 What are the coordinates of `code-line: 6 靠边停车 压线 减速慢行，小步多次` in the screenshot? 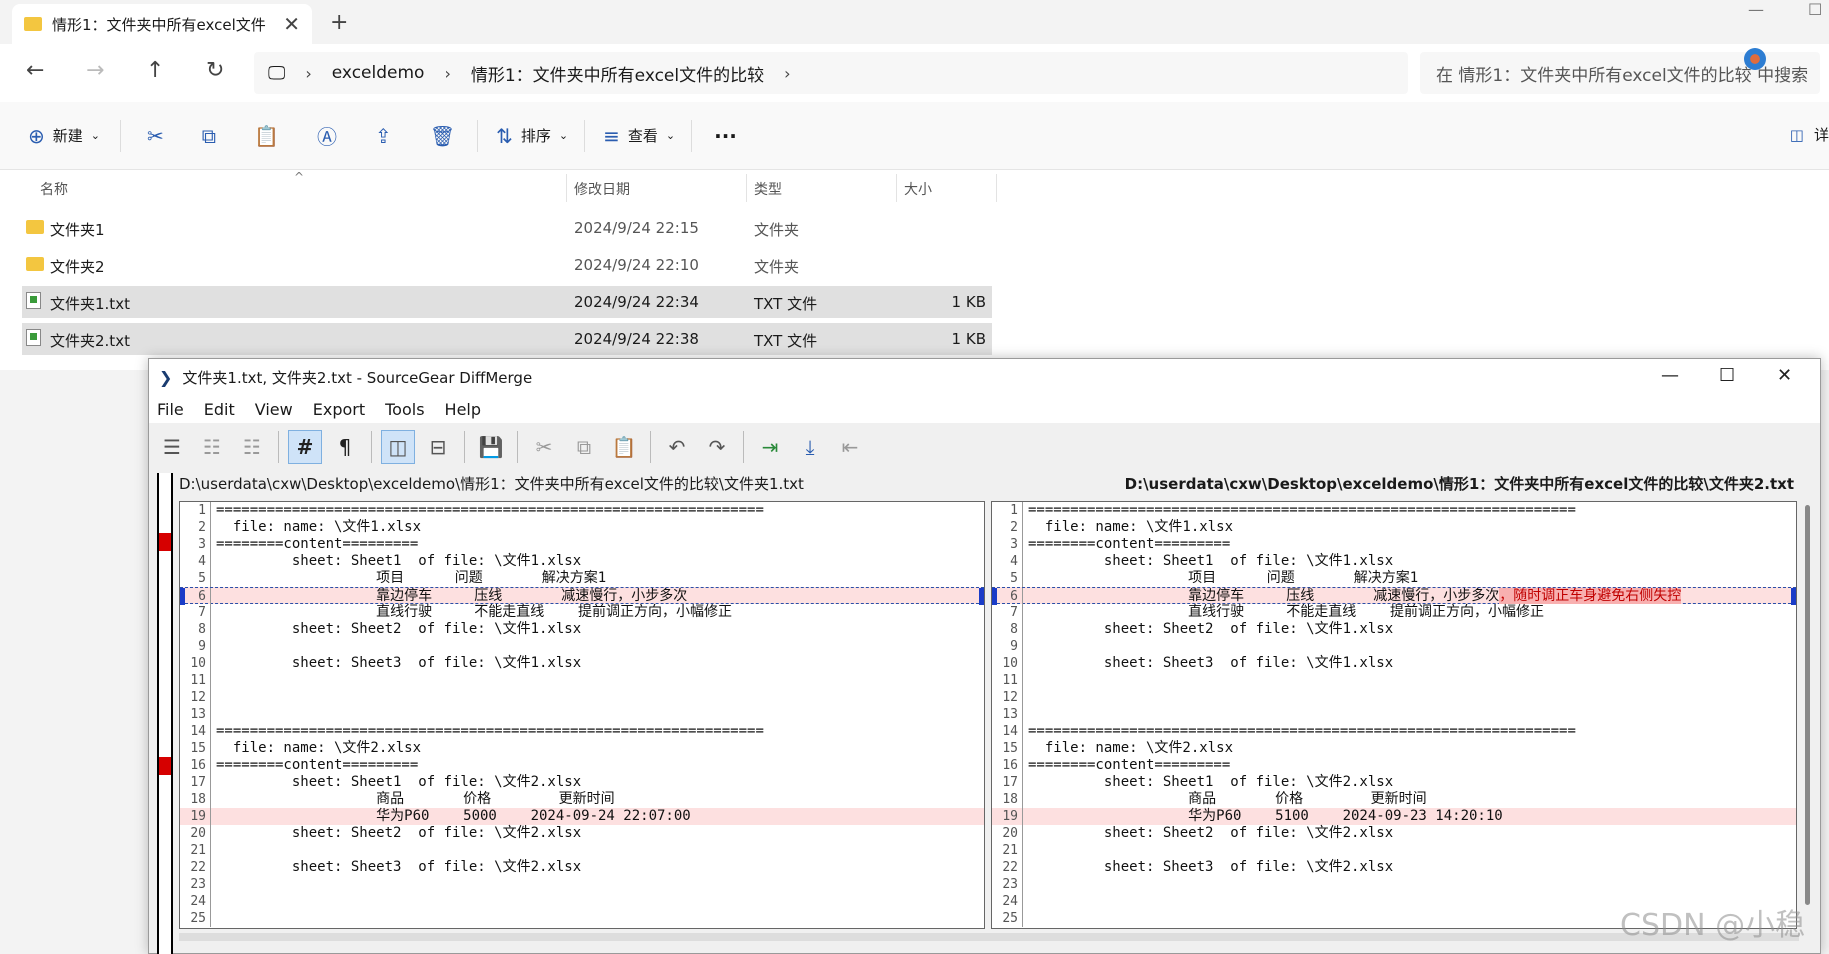 It's located at (582, 596).